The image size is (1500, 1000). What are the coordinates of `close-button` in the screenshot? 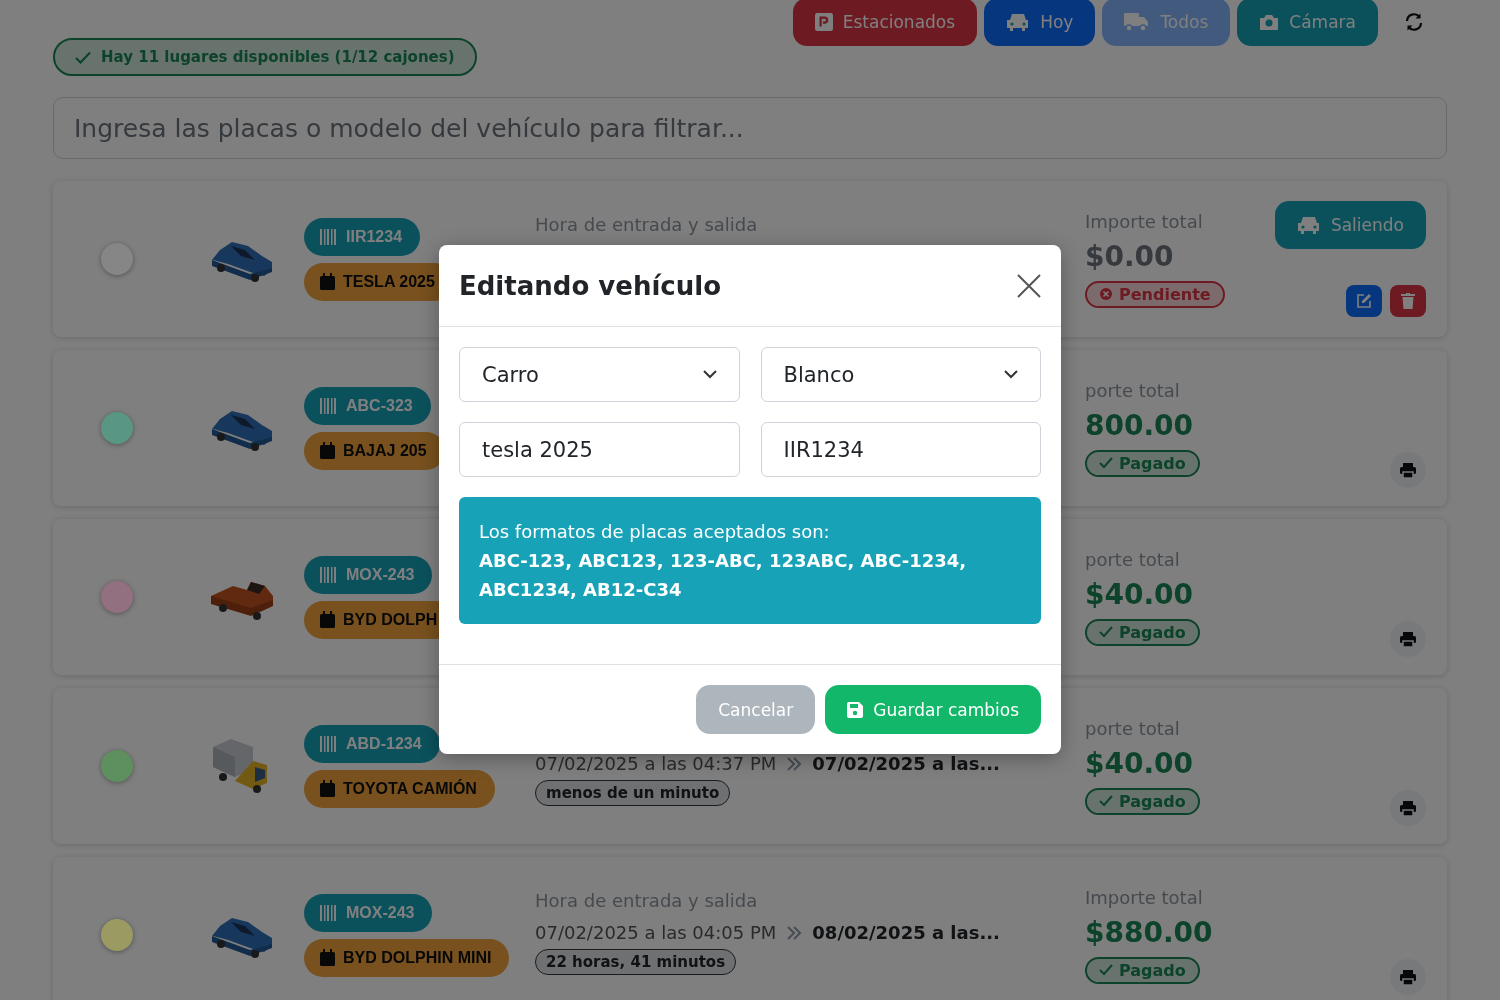 It's located at (1029, 285).